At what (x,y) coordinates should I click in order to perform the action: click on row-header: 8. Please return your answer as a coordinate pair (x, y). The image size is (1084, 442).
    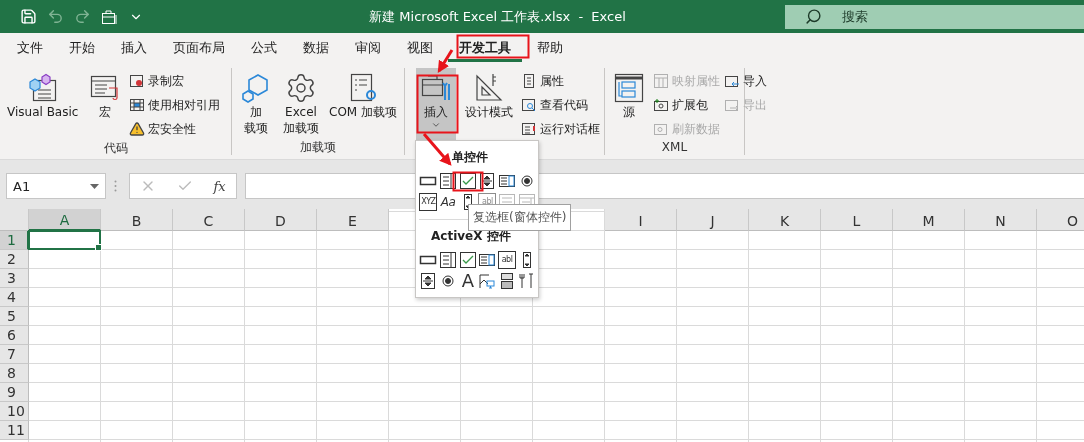
    Looking at the image, I should click on (14, 373).